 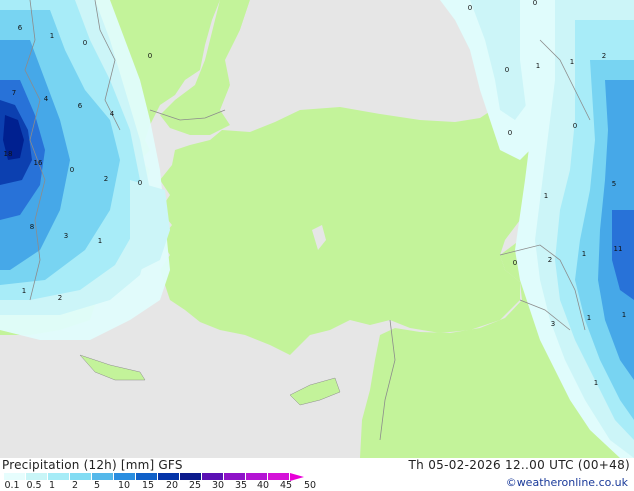 What do you see at coordinates (195, 485) in the screenshot?
I see `legend-tick: 25` at bounding box center [195, 485].